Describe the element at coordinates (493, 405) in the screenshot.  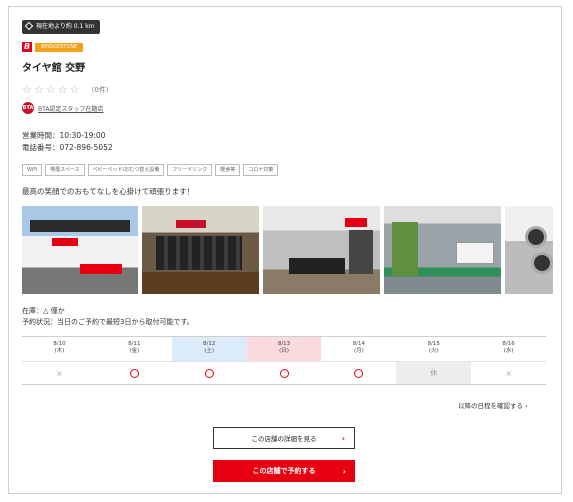
I see `next-schedule-link: 以降の日程を確認する ›` at that location.